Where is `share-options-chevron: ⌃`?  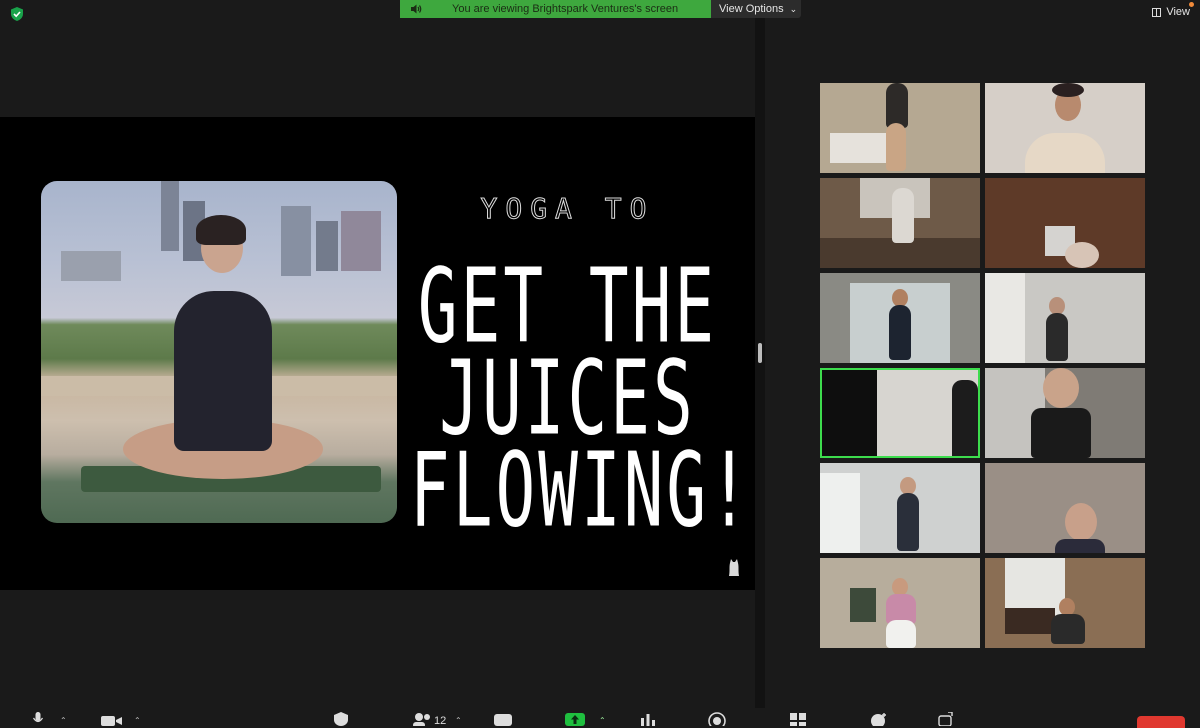
share-options-chevron: ⌃ is located at coordinates (602, 720).